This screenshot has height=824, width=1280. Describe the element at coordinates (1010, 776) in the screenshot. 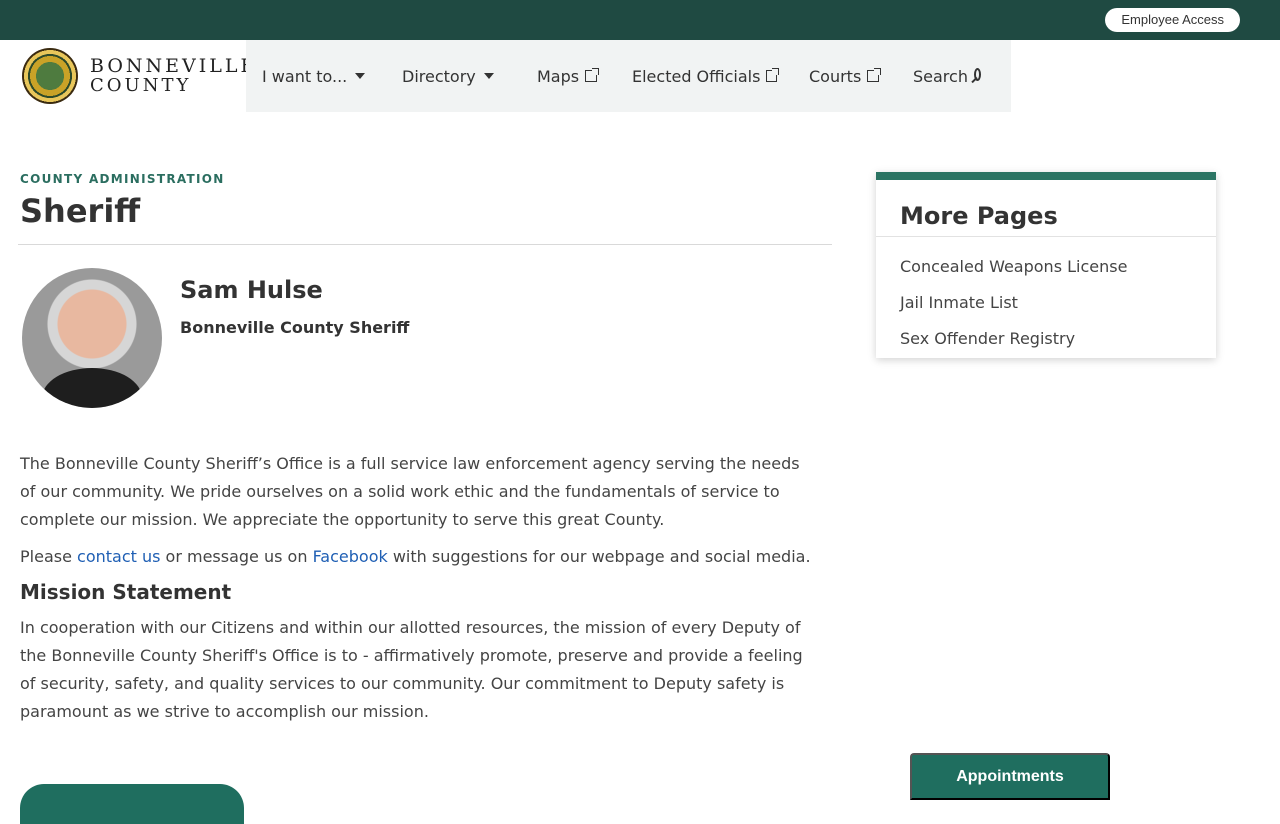

I see `appointments-button: Appointments` at that location.